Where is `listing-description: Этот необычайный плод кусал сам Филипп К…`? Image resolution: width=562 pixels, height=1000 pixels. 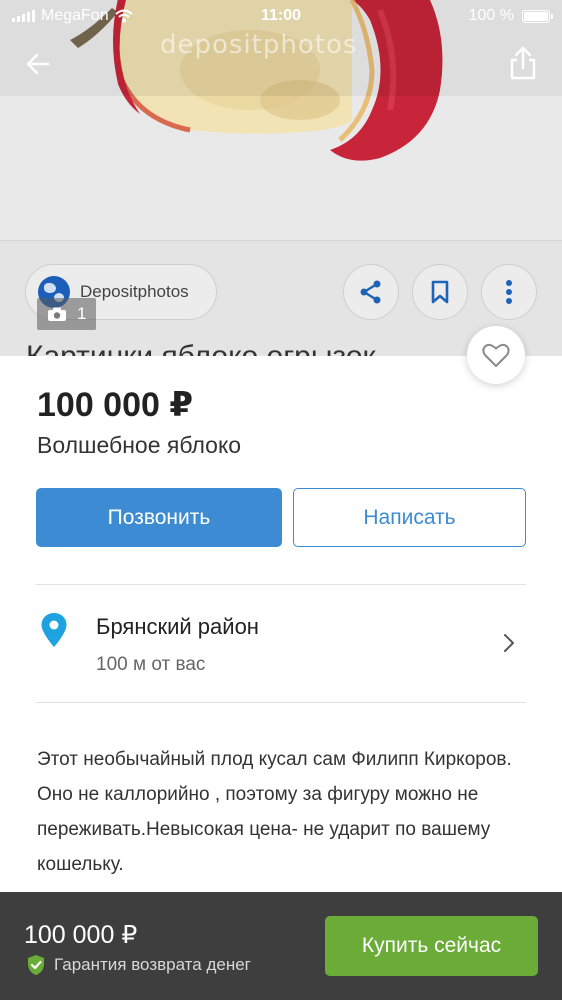 listing-description: Этот необычайный плод кусал сам Филипп К… is located at coordinates (274, 812).